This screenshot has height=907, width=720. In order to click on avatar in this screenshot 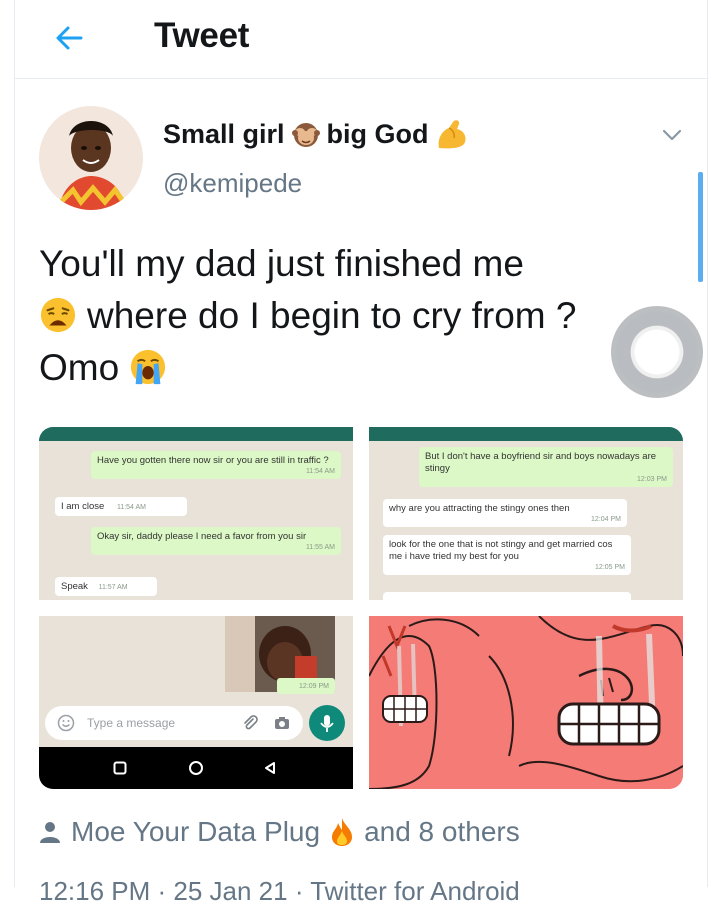, I will do `click(91, 158)`.